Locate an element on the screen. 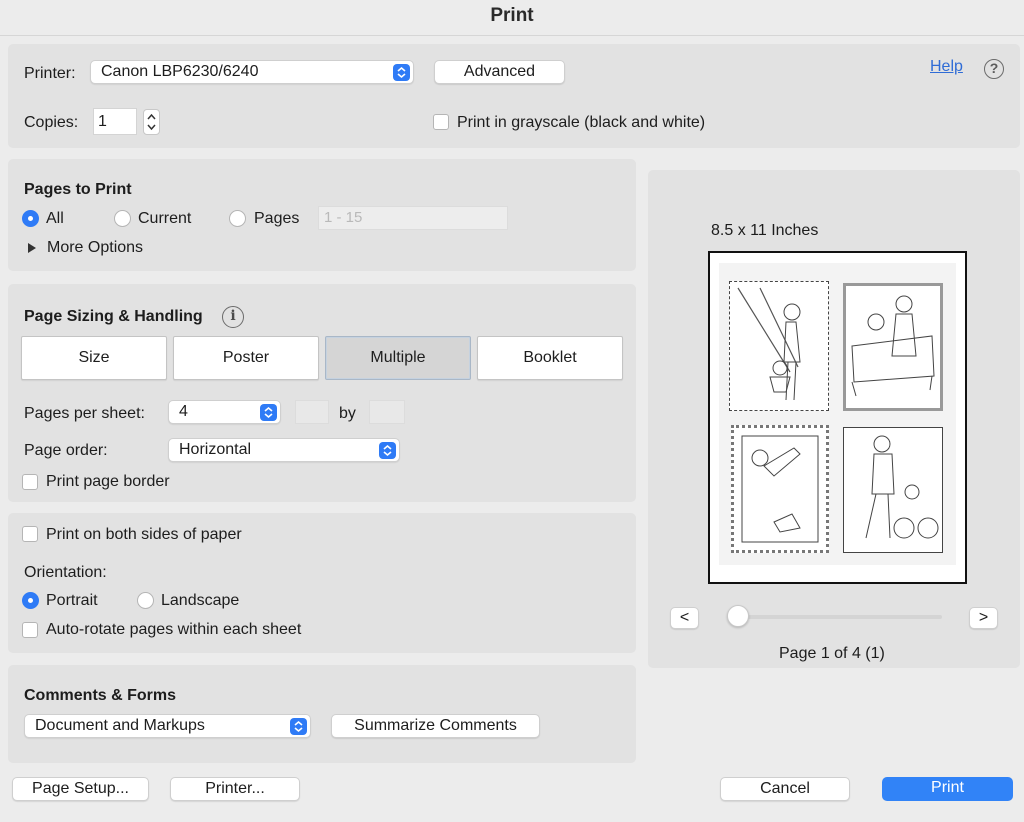  preview-sheet is located at coordinates (837, 414).